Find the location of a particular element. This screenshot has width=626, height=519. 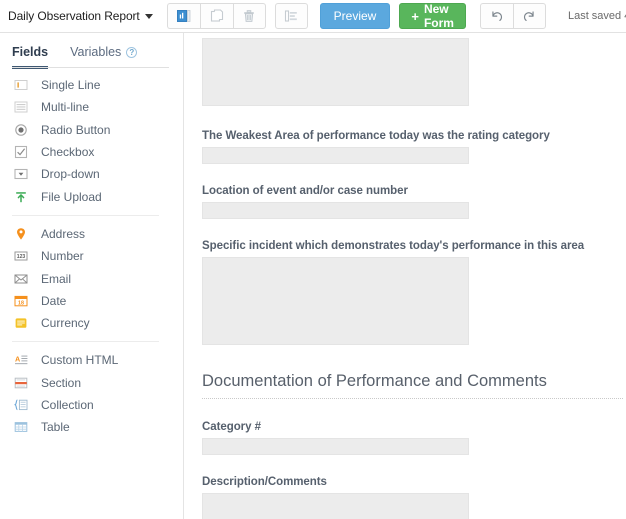

redo-button is located at coordinates (529, 16).